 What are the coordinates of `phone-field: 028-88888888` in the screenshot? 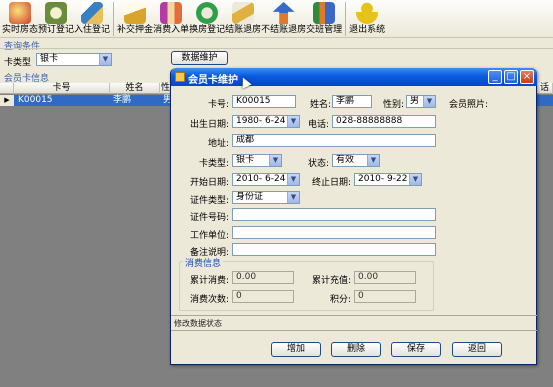 It's located at (384, 121).